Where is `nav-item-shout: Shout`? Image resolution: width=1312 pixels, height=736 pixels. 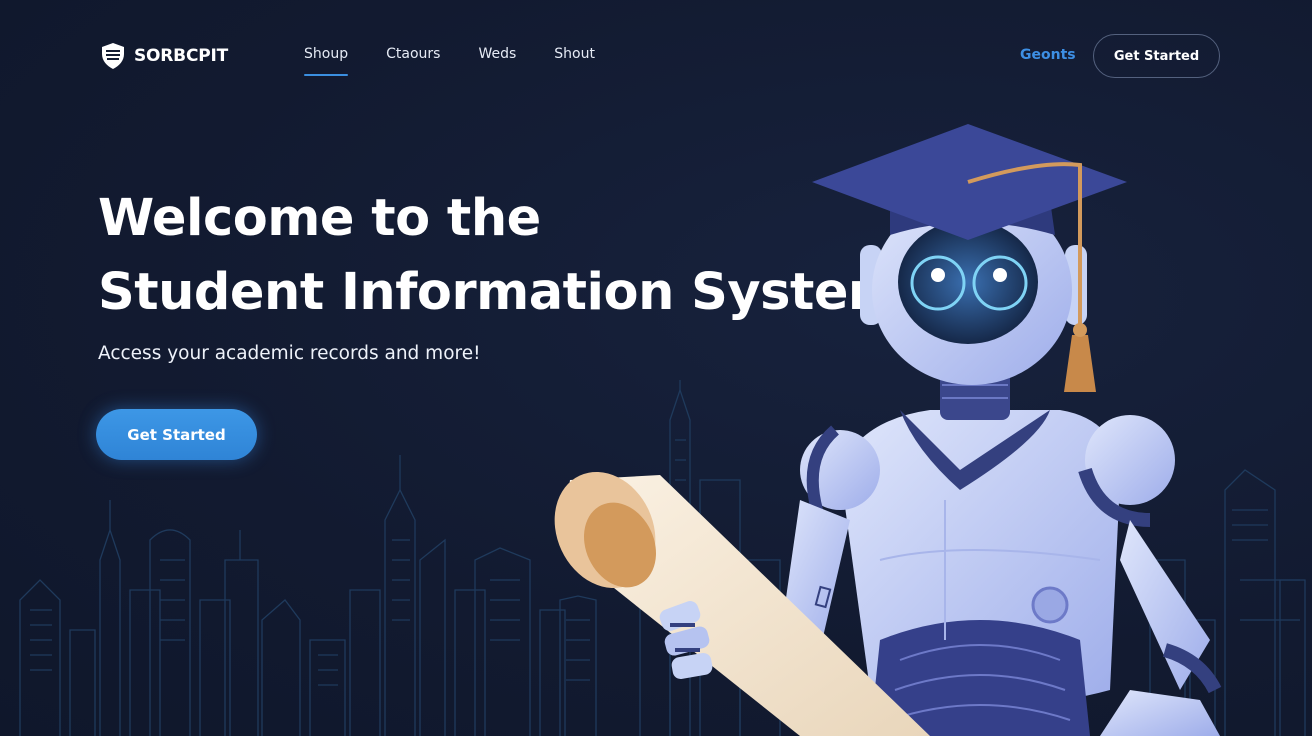 nav-item-shout: Shout is located at coordinates (574, 61).